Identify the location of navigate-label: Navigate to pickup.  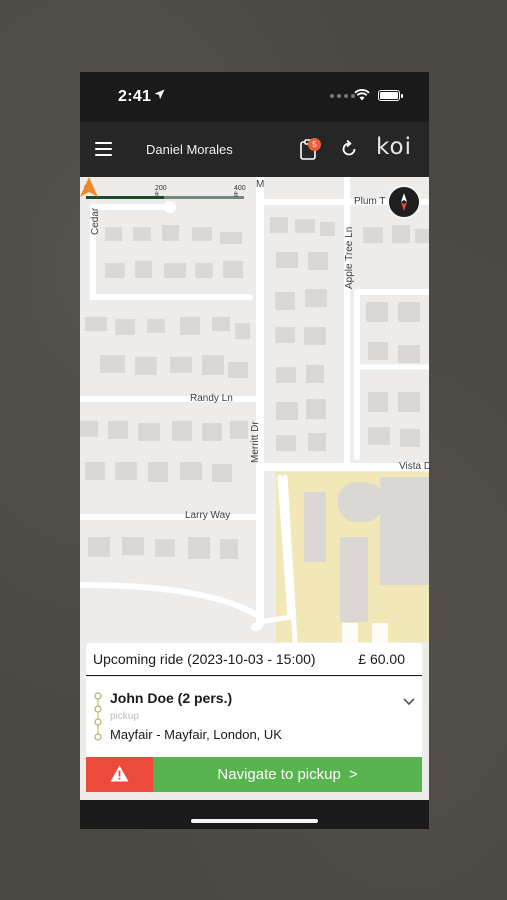
(279, 774).